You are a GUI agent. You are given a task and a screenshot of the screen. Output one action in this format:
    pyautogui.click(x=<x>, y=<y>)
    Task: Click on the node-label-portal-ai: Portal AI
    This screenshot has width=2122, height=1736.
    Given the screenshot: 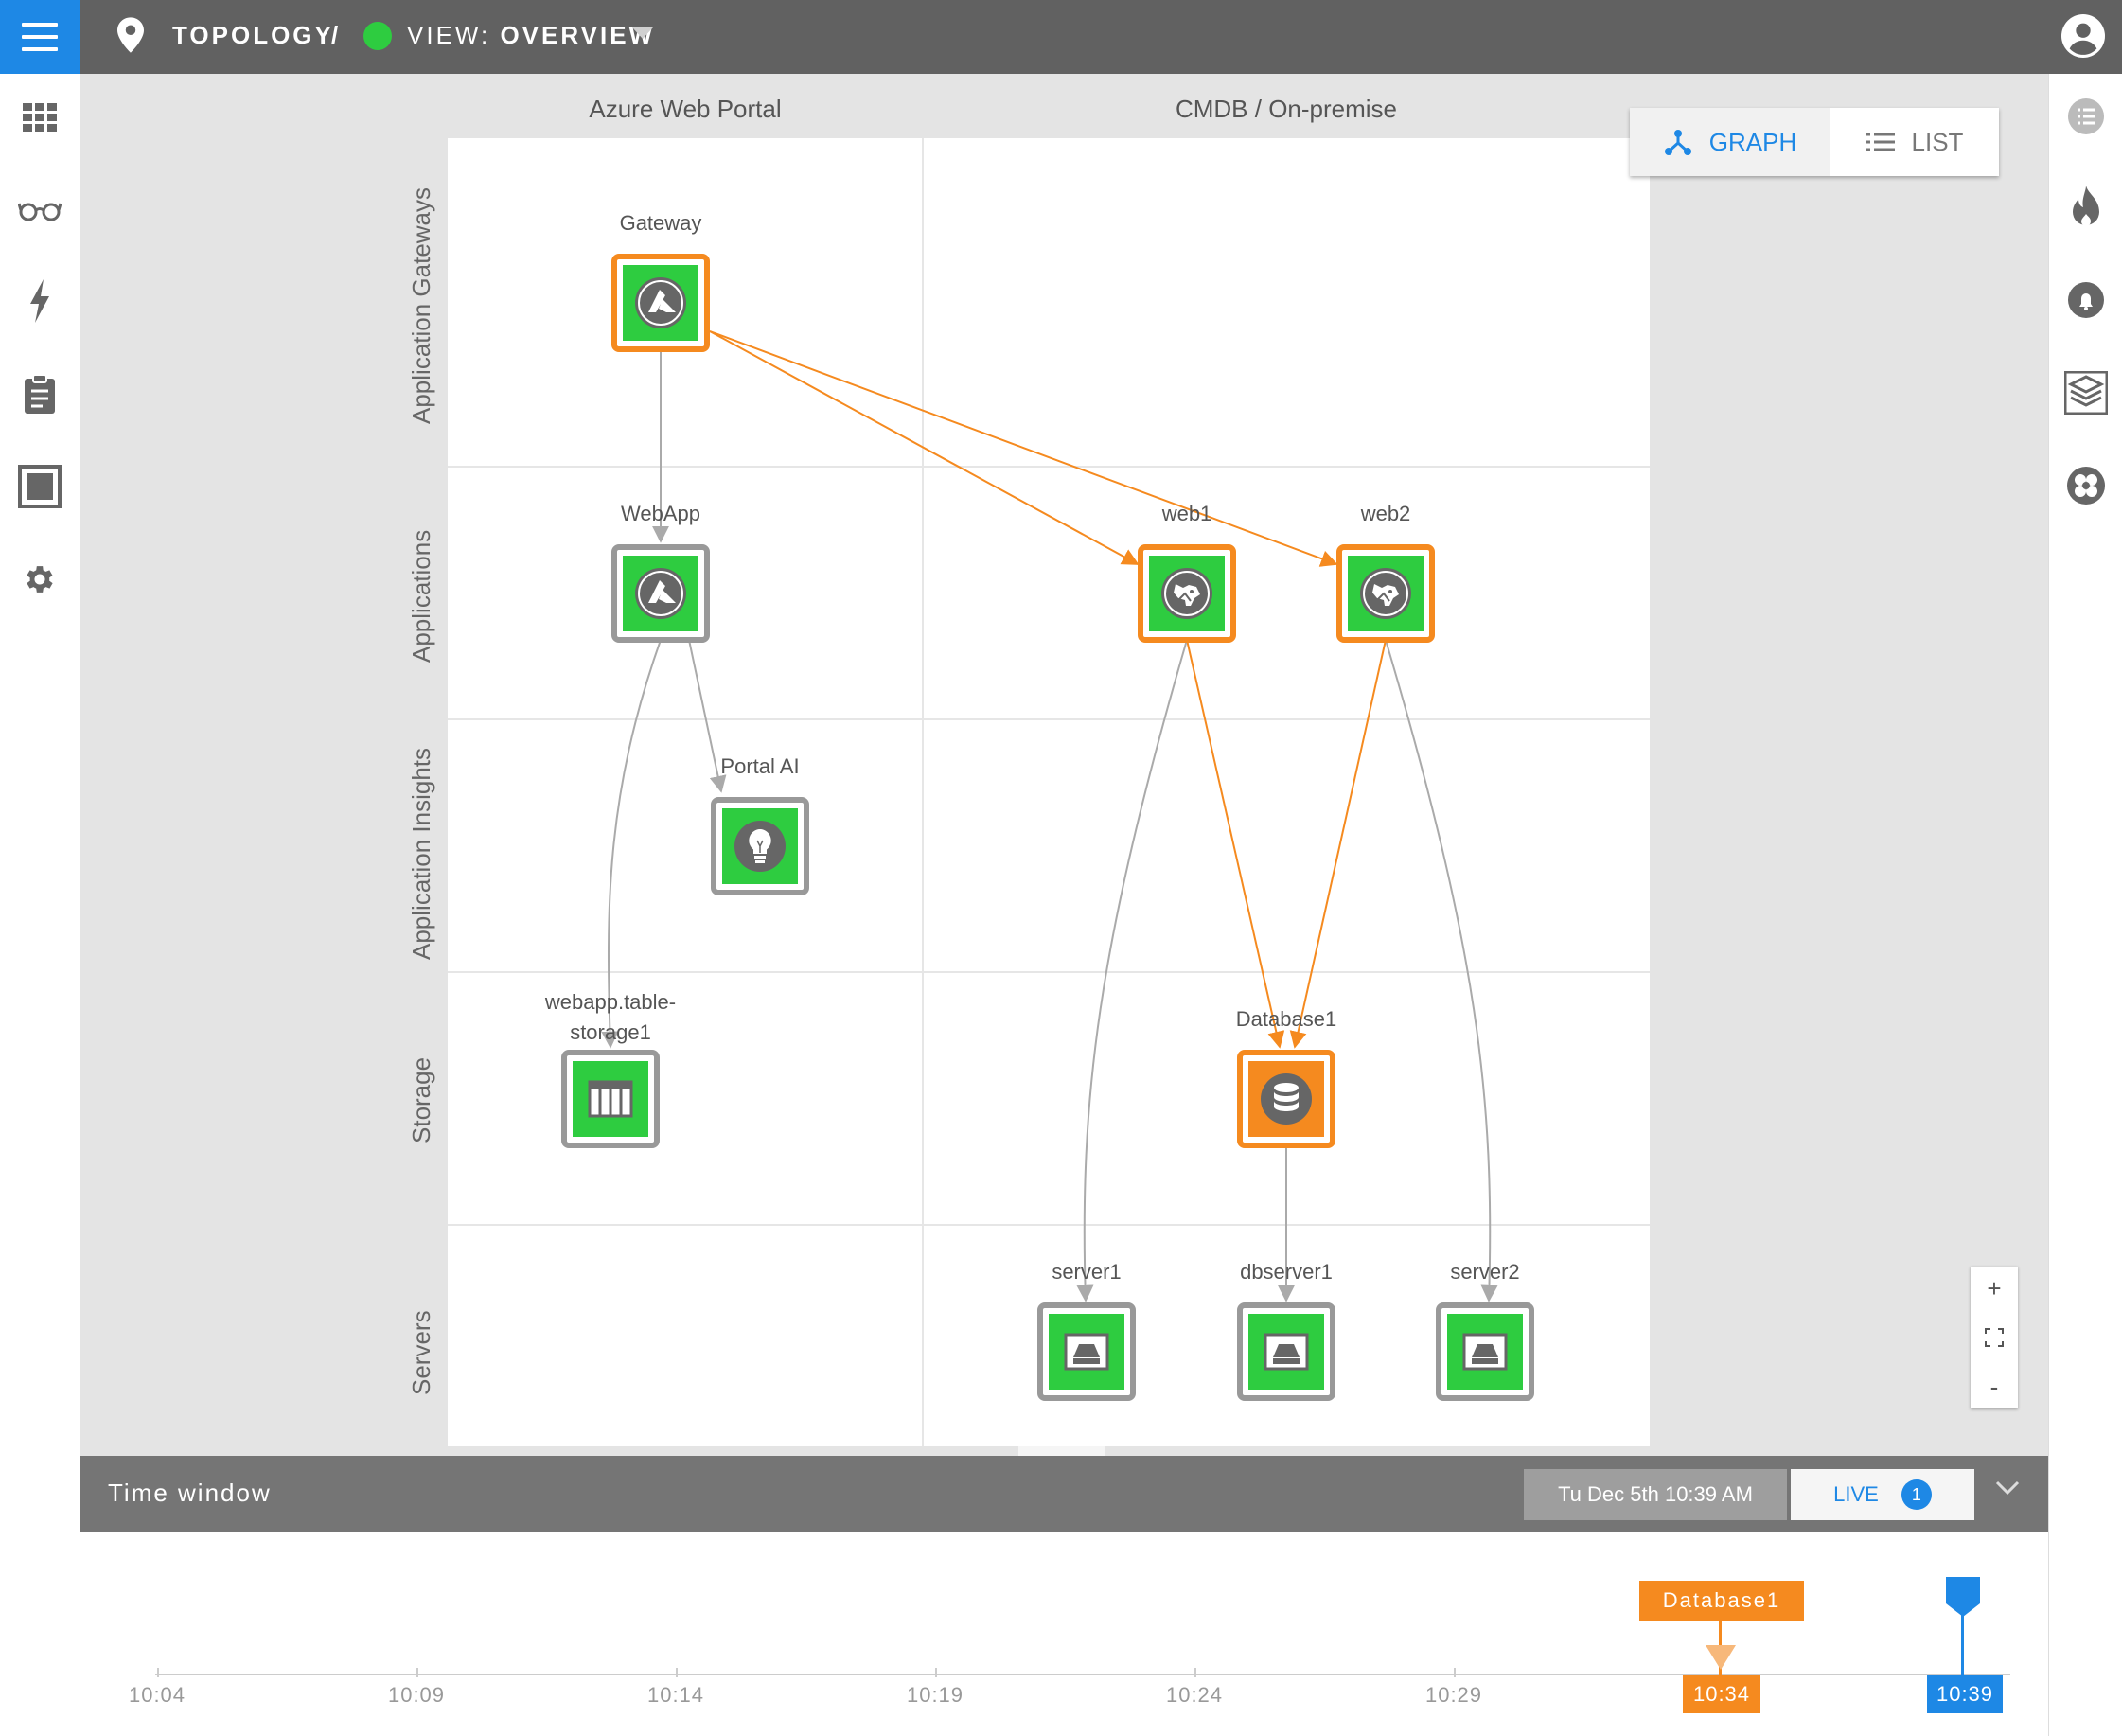 What is the action you would take?
    pyautogui.click(x=760, y=766)
    